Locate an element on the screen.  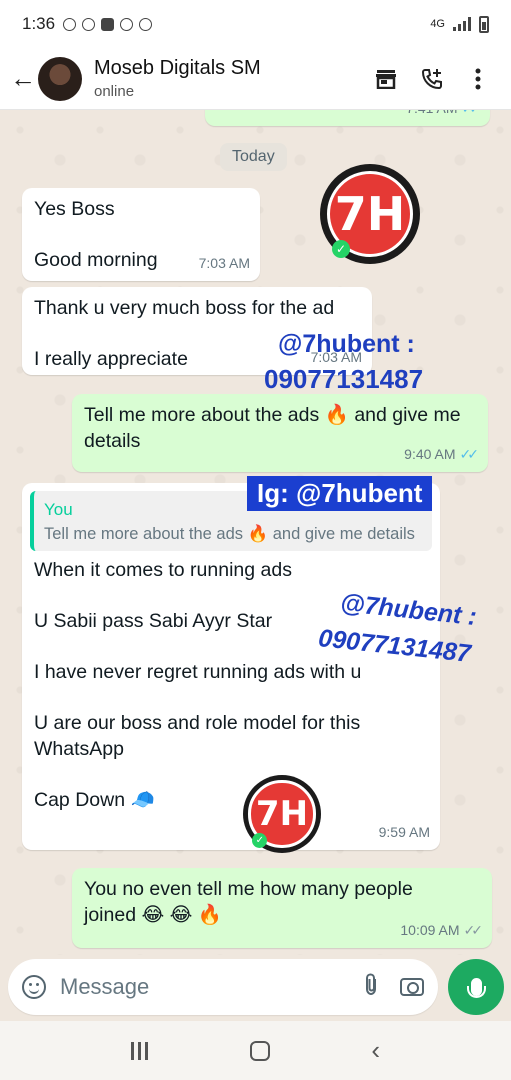
contact-info: Moseb Digitals SM online is located at coordinates (228, 78).